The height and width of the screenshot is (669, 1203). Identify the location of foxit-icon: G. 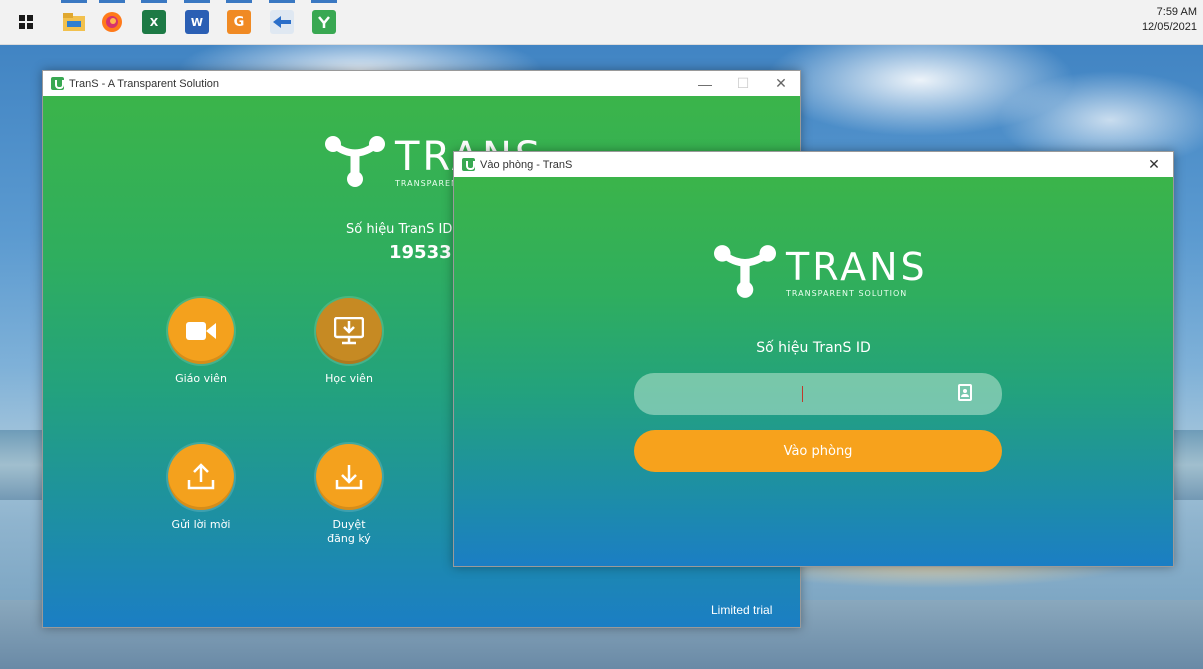
(239, 22).